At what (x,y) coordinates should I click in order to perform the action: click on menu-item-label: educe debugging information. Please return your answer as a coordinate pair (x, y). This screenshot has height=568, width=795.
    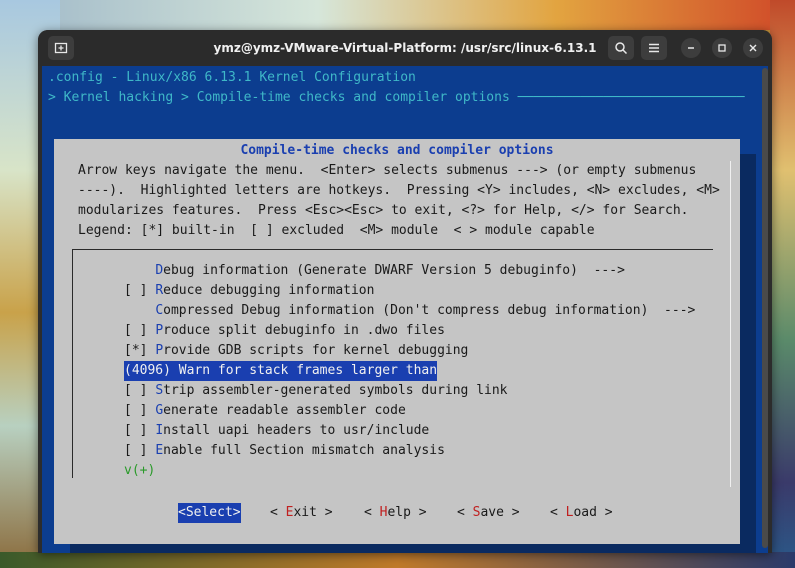
    Looking at the image, I should click on (269, 290).